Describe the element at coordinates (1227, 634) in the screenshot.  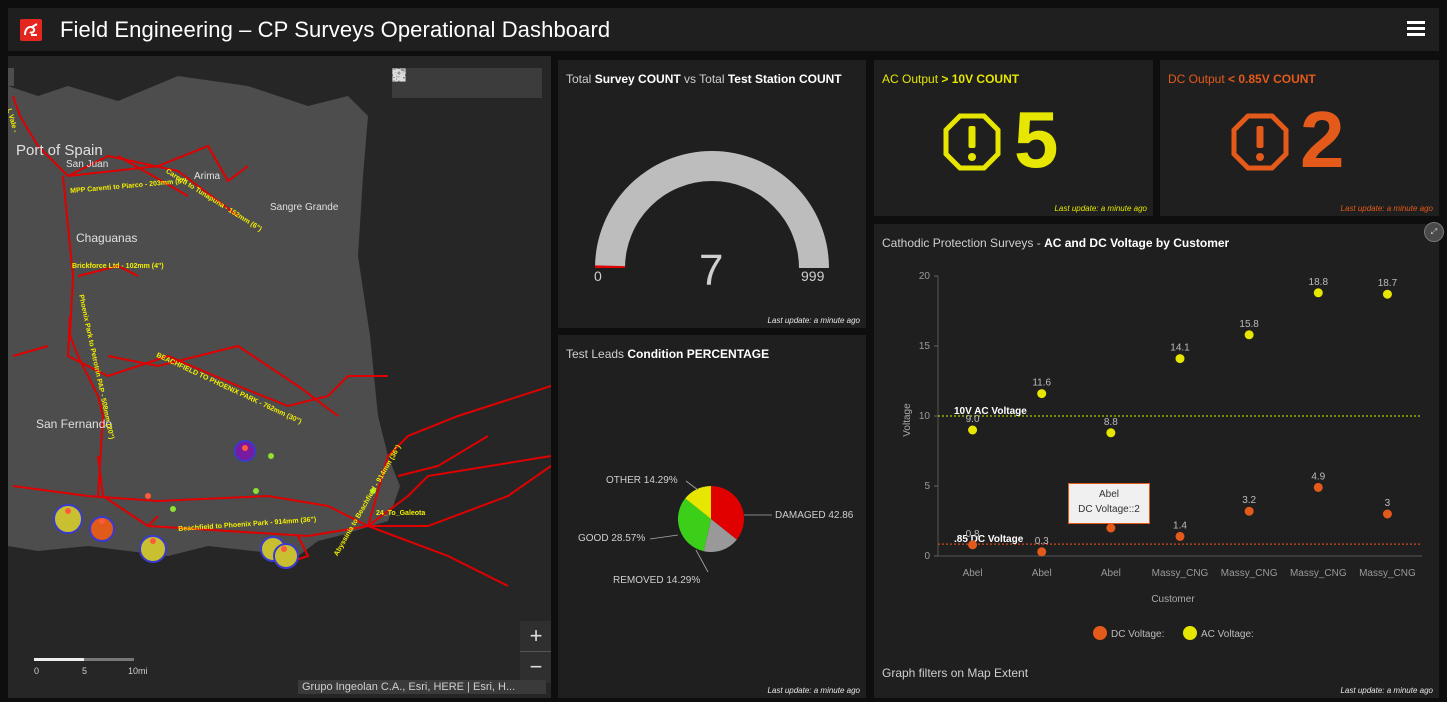
I see `legend-label: AC Voltage:` at that location.